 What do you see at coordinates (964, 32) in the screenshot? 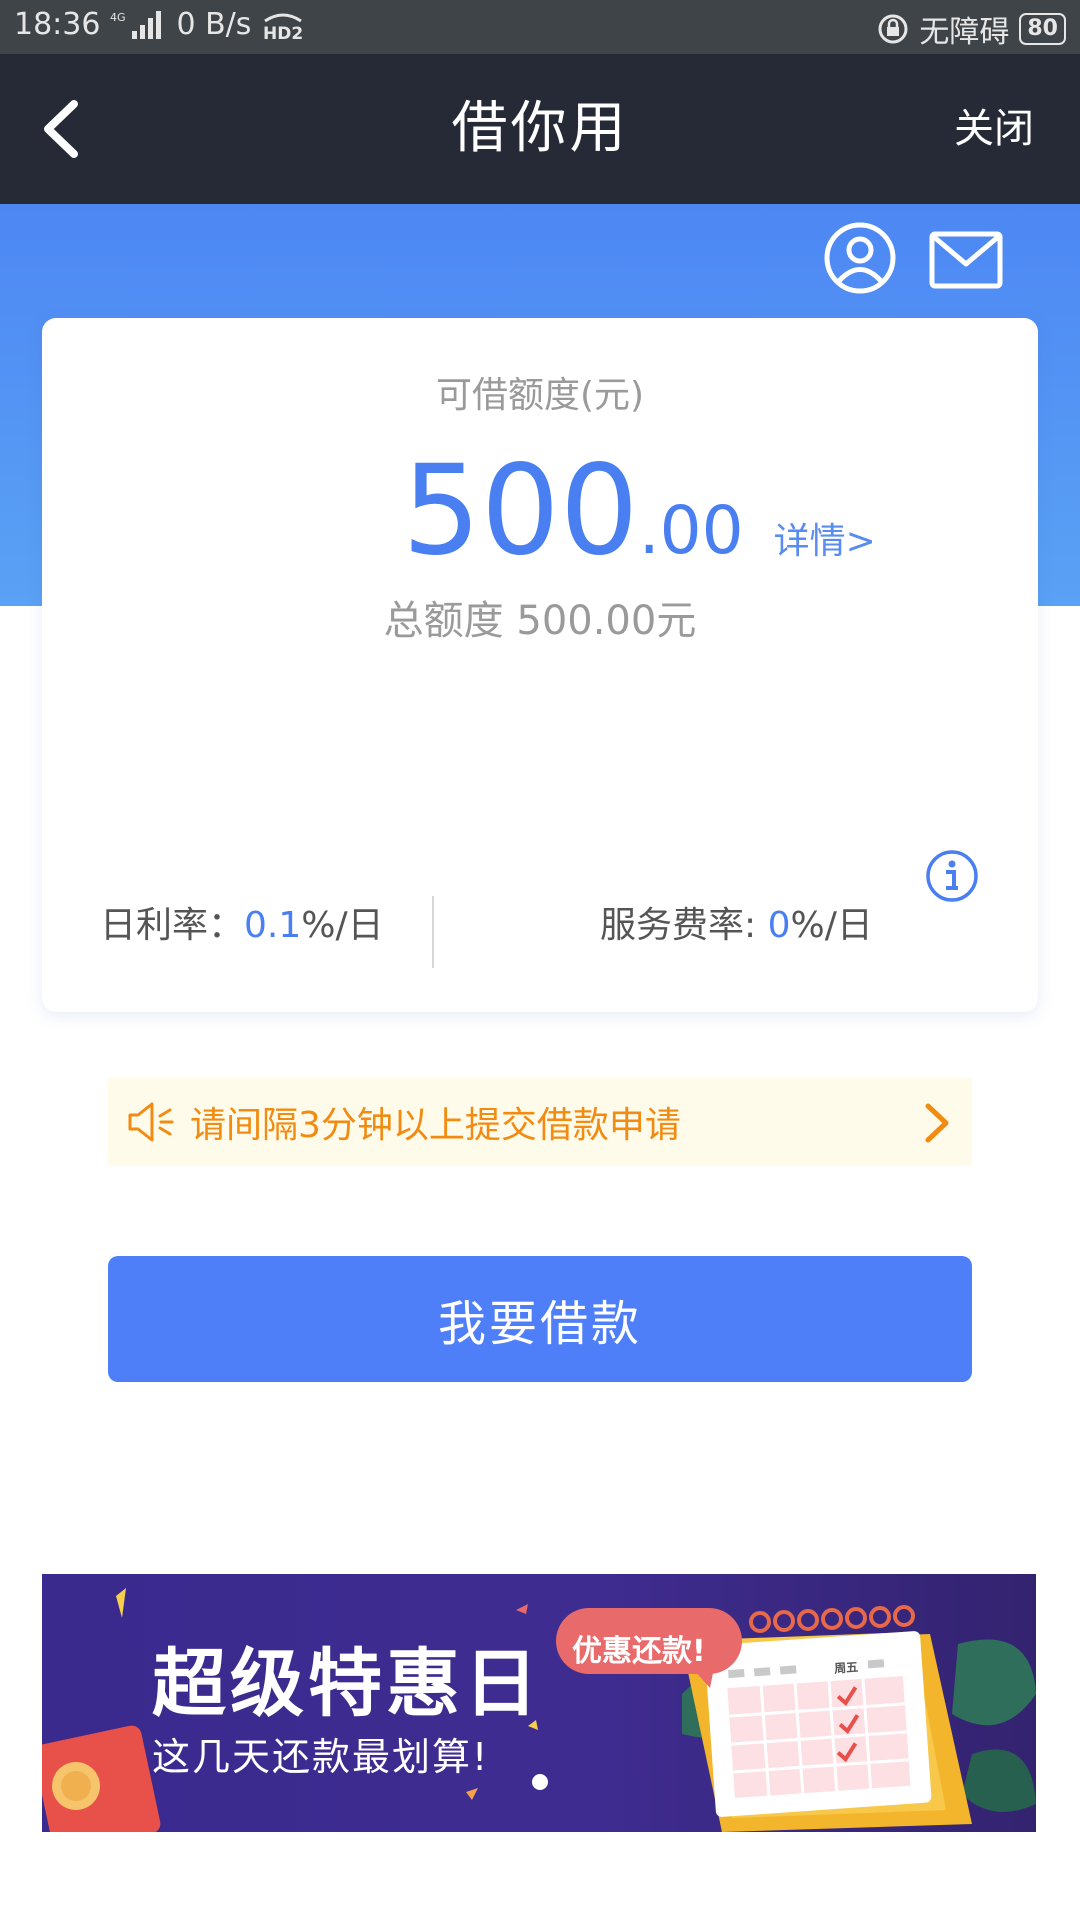
I see `accessibility-label: 无障碍` at bounding box center [964, 32].